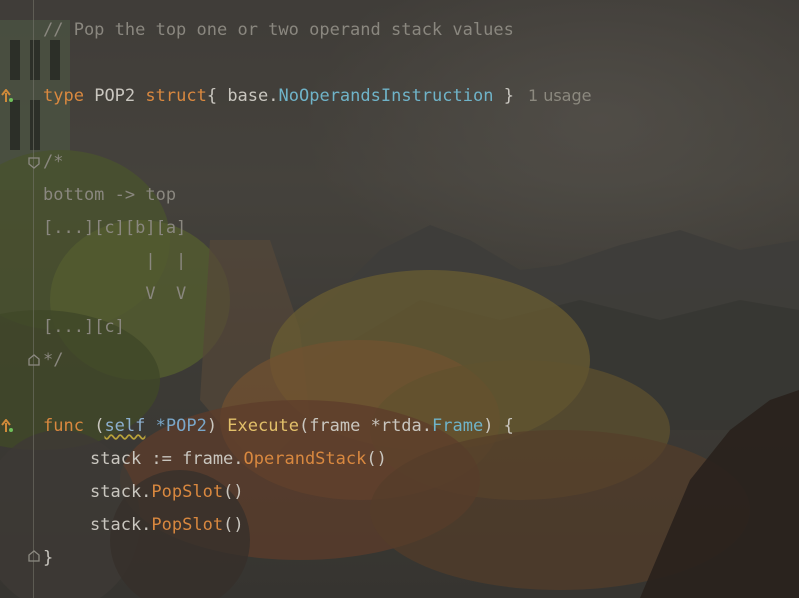 This screenshot has height=598, width=799. Describe the element at coordinates (365, 426) in the screenshot. I see `params: (frame *rtda.` at that location.